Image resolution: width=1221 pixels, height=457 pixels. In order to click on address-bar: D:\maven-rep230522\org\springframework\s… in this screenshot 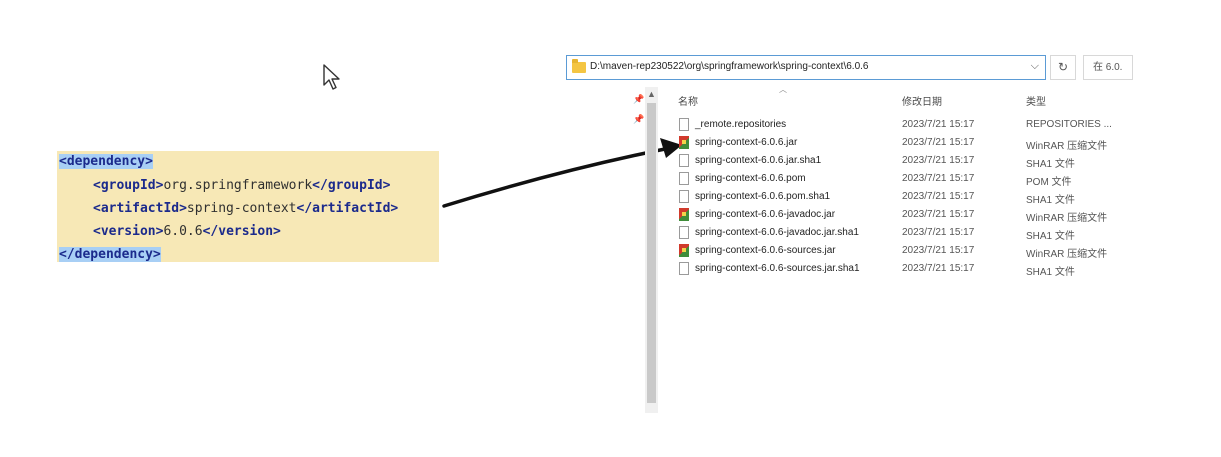, I will do `click(806, 67)`.